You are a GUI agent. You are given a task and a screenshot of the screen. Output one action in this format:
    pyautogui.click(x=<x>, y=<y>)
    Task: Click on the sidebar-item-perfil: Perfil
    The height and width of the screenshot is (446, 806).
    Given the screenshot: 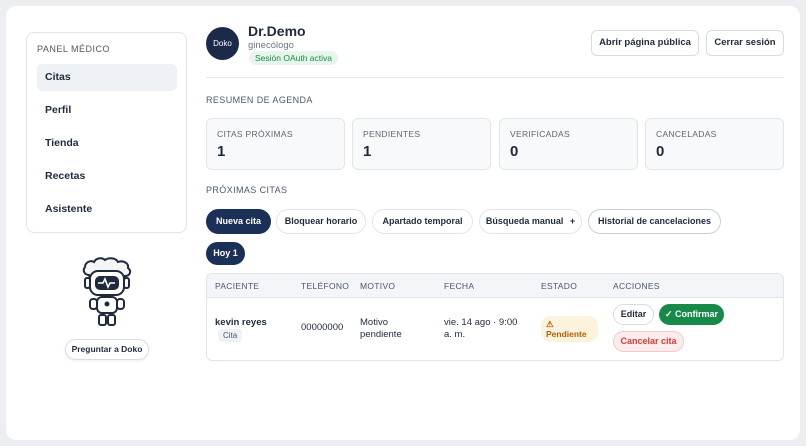 What is the action you would take?
    pyautogui.click(x=107, y=110)
    